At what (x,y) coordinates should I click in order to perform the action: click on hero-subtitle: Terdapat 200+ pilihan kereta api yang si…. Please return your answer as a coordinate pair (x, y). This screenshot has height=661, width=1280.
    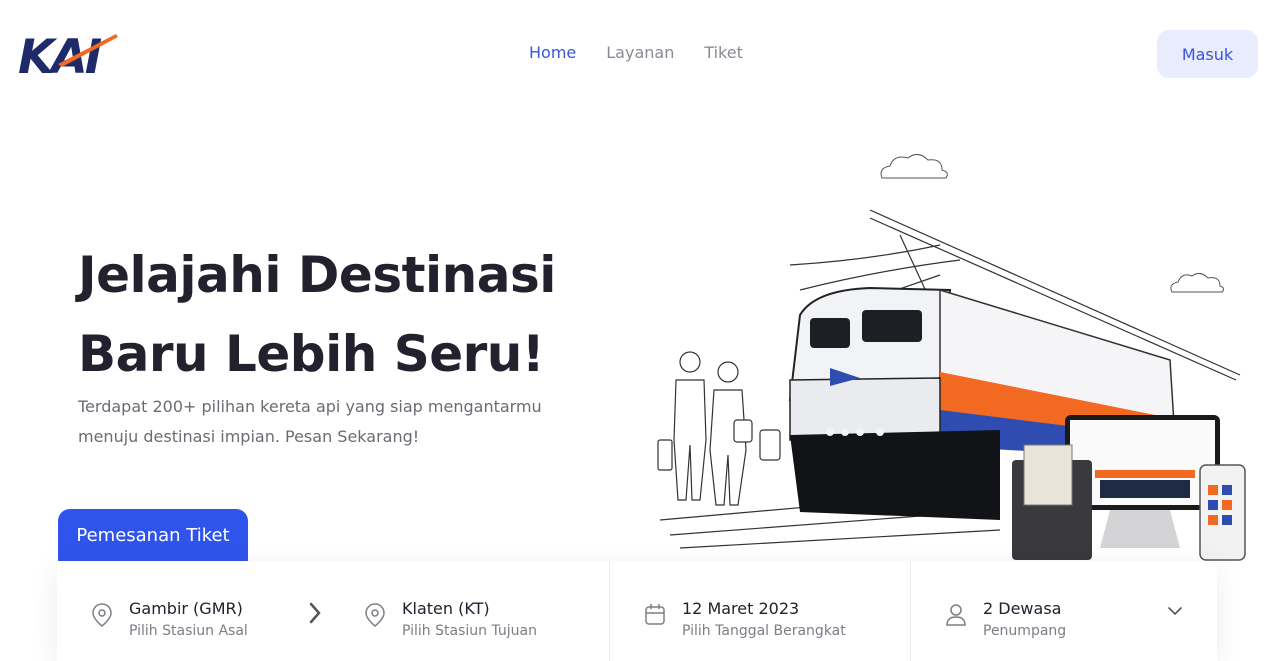
    Looking at the image, I should click on (318, 422).